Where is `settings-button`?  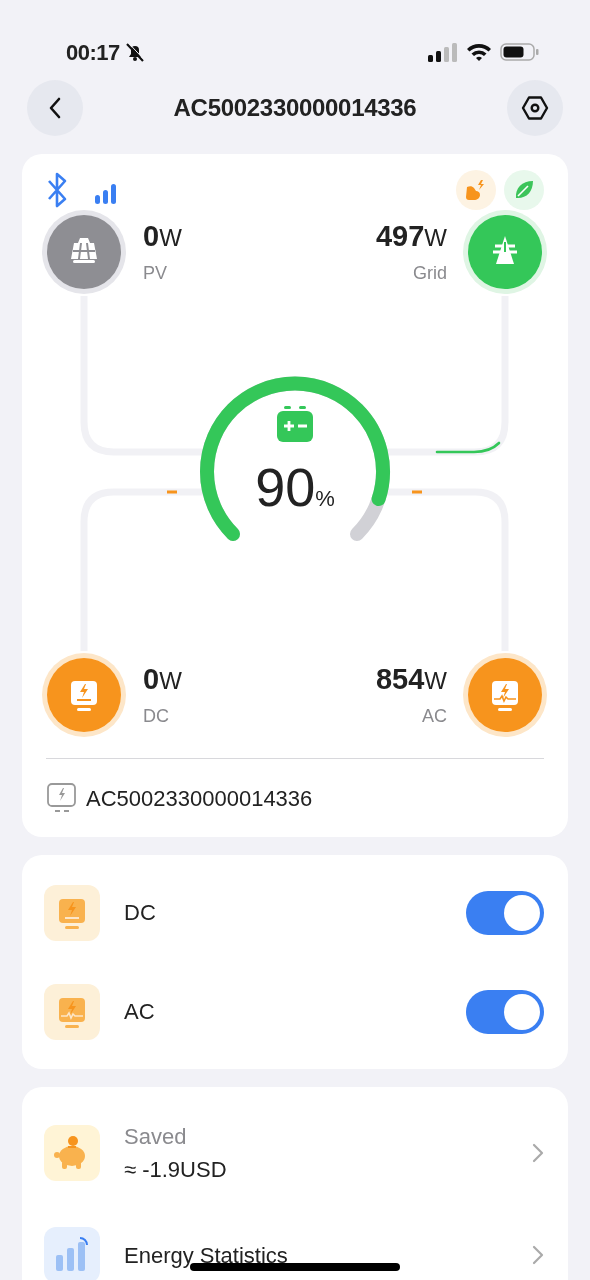 settings-button is located at coordinates (535, 108).